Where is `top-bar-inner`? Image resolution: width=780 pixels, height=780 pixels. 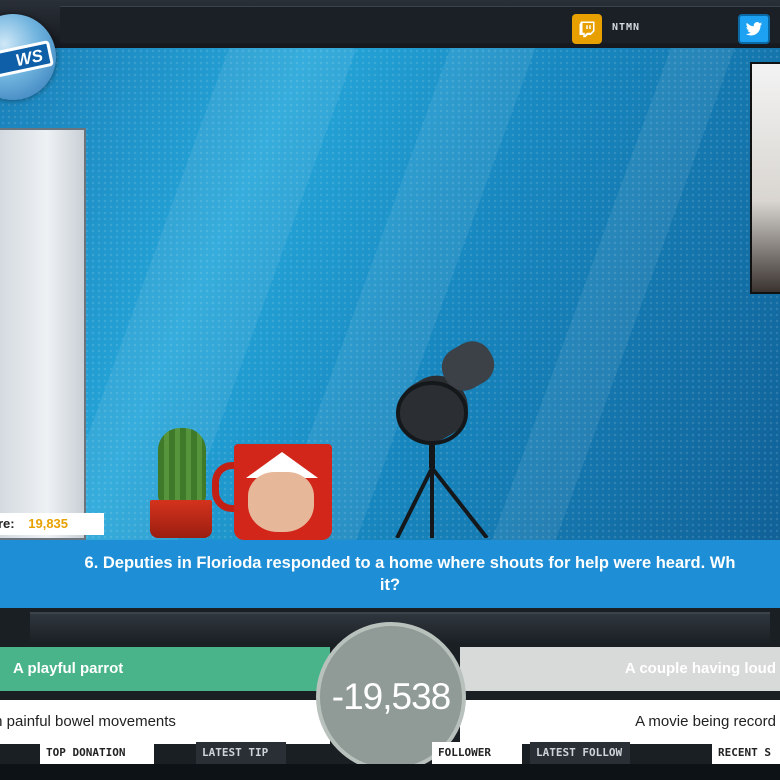
top-bar-inner is located at coordinates (420, 24).